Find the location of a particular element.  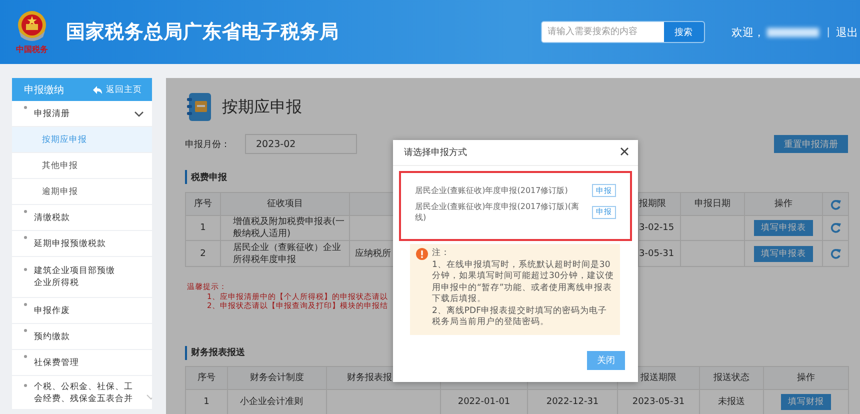

table-cell: 小企业会计准则 is located at coordinates (277, 402).